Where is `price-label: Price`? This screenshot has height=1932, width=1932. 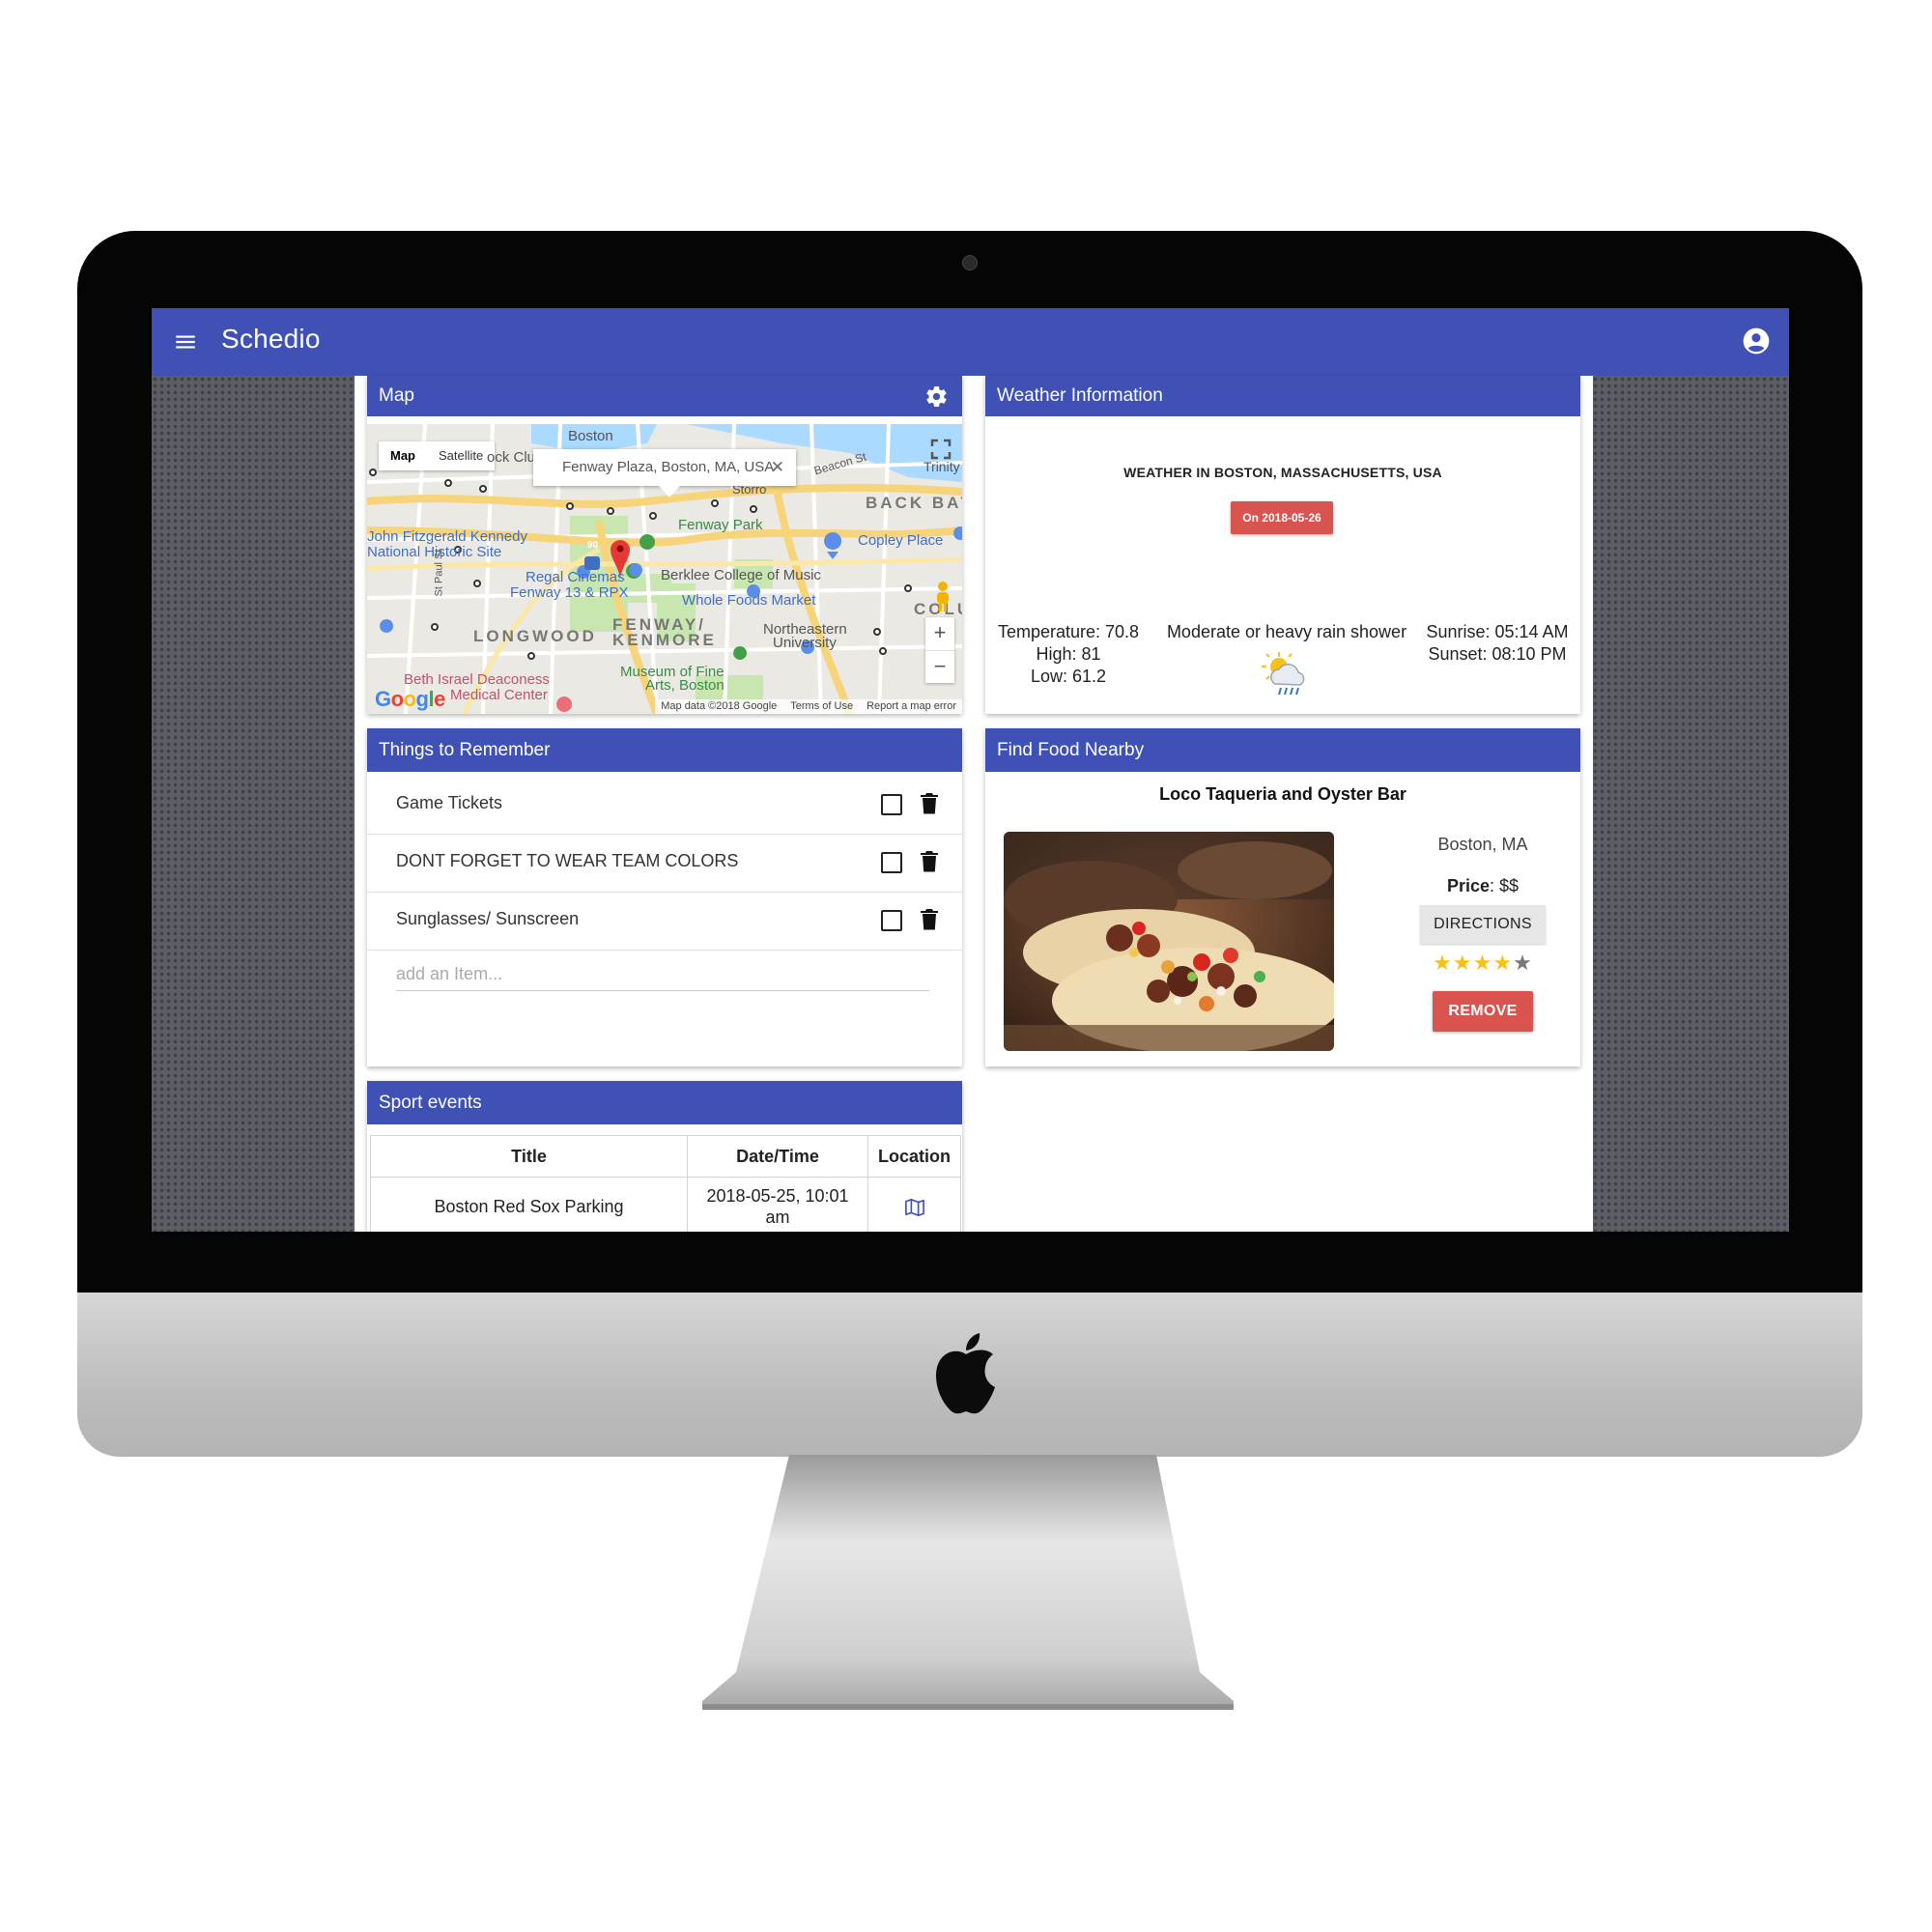 price-label: Price is located at coordinates (1468, 885).